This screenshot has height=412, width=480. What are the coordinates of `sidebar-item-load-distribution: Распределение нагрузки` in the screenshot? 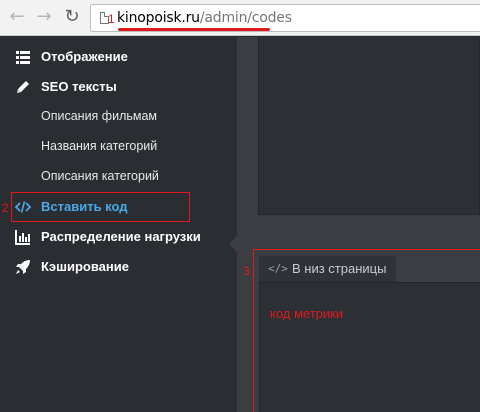 It's located at (118, 237).